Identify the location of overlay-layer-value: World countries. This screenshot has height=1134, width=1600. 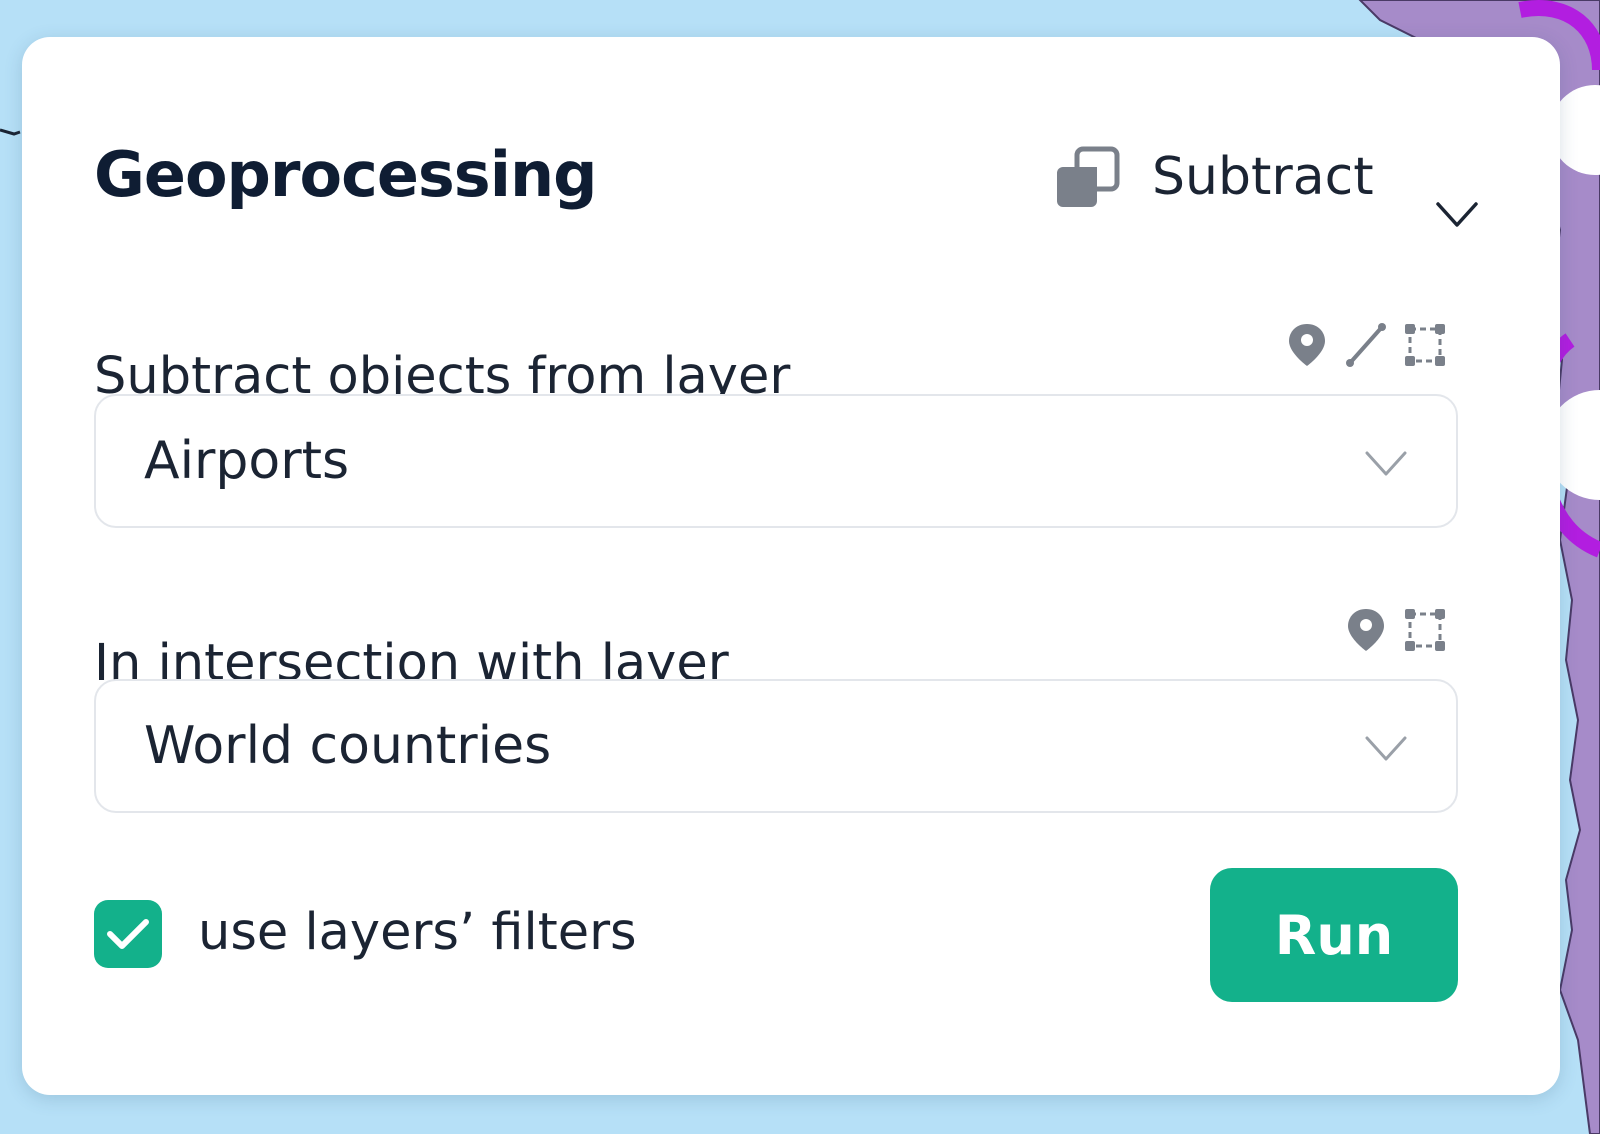
(348, 746).